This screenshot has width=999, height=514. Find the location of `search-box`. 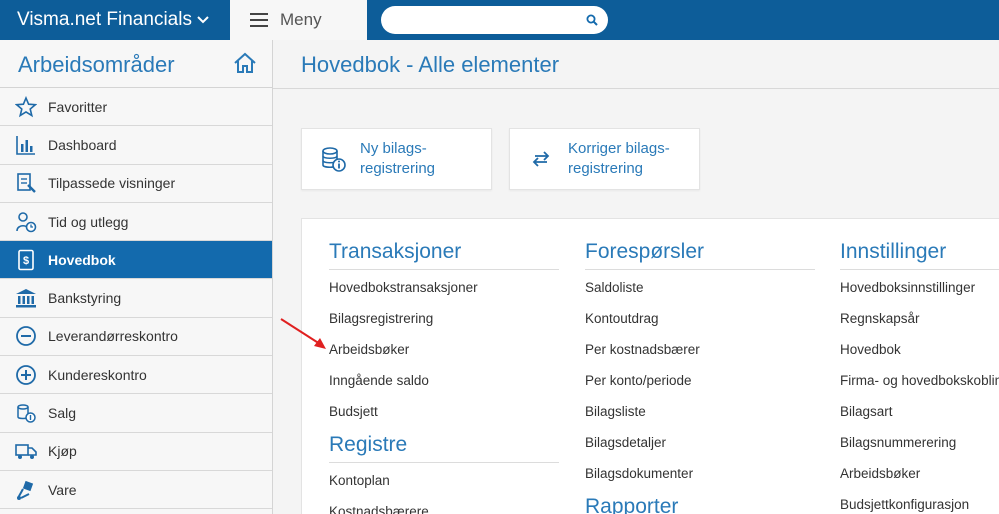

search-box is located at coordinates (494, 20).